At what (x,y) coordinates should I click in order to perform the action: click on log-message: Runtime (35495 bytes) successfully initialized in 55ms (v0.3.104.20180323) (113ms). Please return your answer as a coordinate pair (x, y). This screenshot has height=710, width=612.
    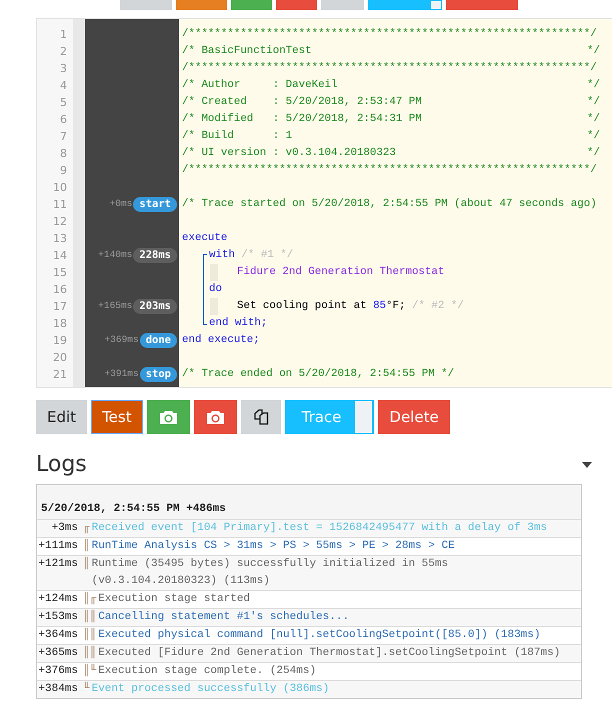
    Looking at the image, I should click on (270, 573).